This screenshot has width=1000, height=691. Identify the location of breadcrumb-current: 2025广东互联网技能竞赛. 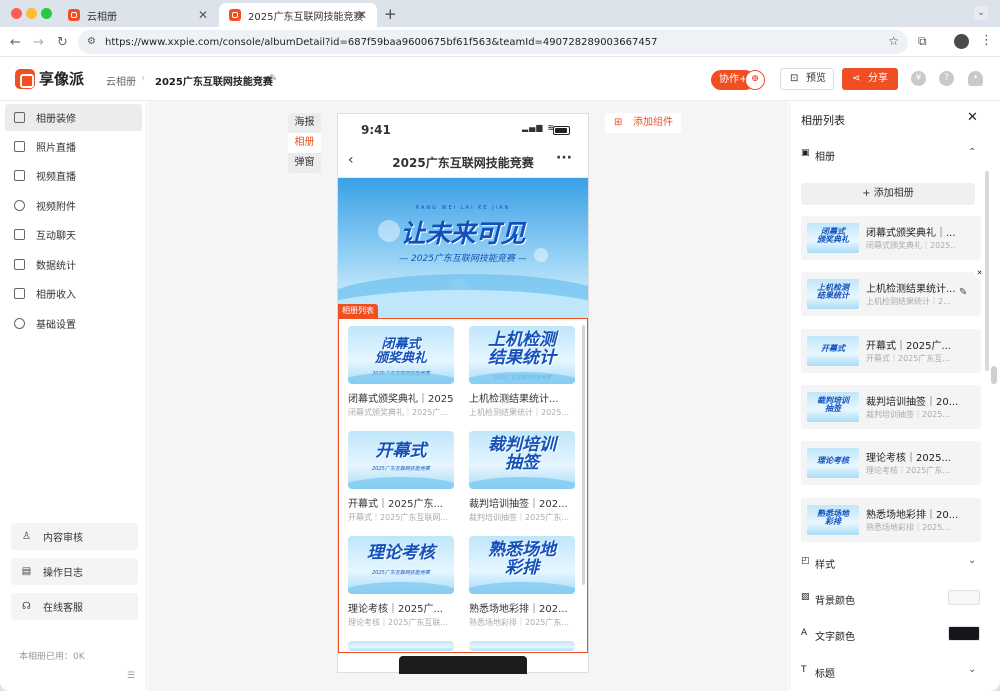
(214, 82).